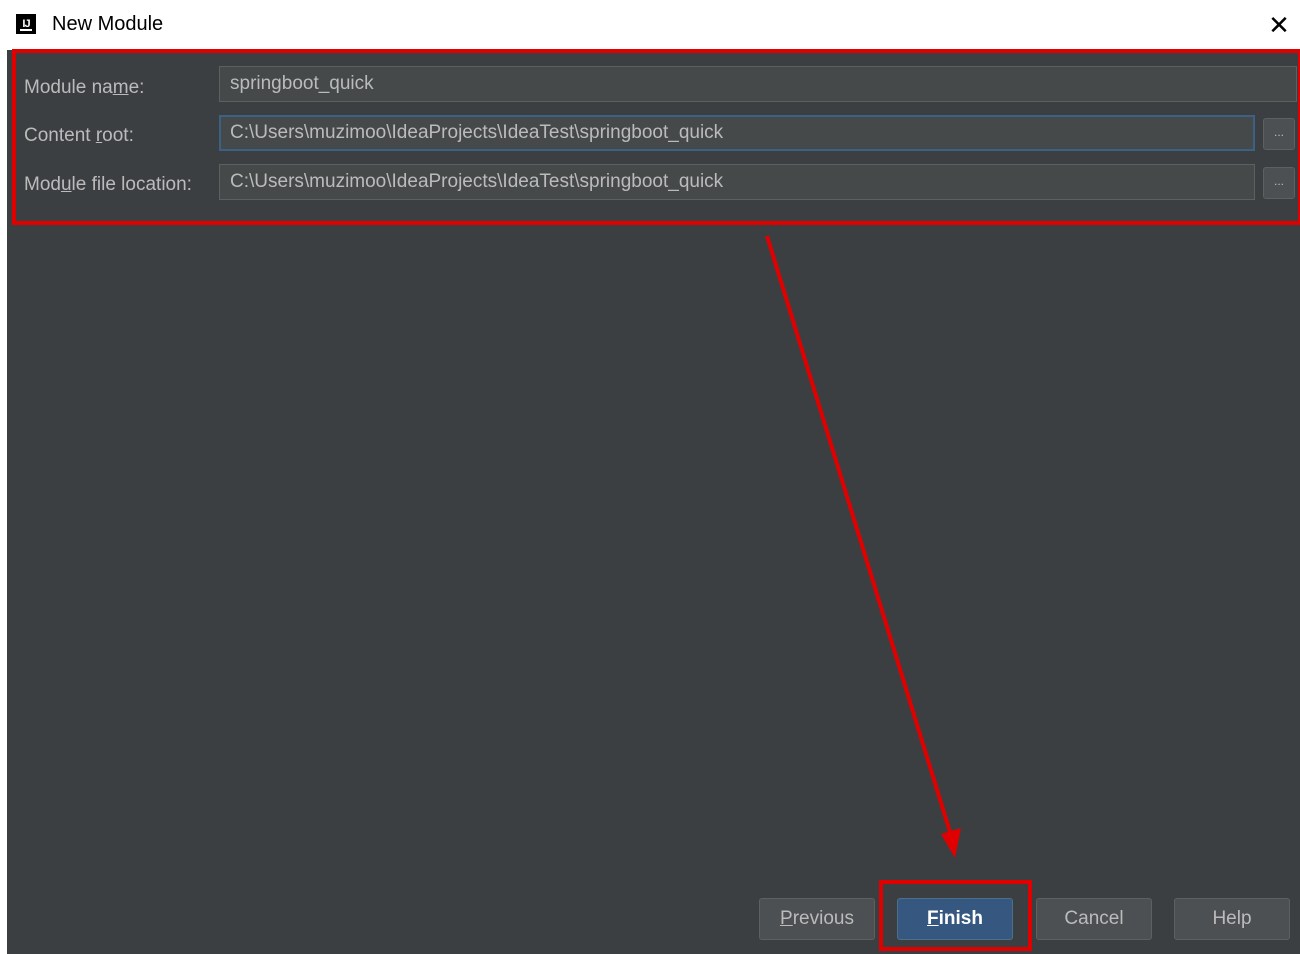  I want to click on cancel-button: Cancel, so click(1094, 919).